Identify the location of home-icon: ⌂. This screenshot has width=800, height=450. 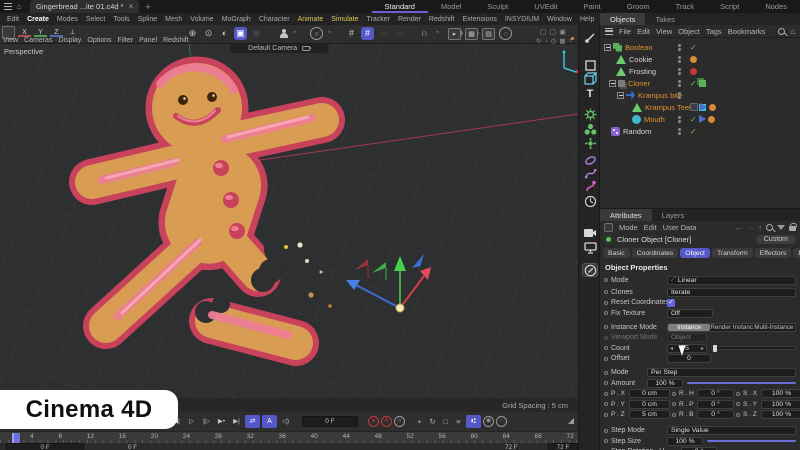
(19, 6).